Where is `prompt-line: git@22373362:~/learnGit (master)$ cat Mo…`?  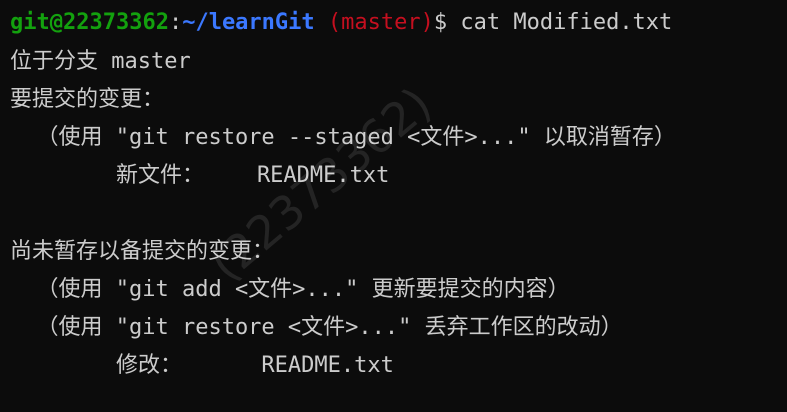
prompt-line: git@22373362:~/learnGit (master)$ cat Mo… is located at coordinates (341, 23).